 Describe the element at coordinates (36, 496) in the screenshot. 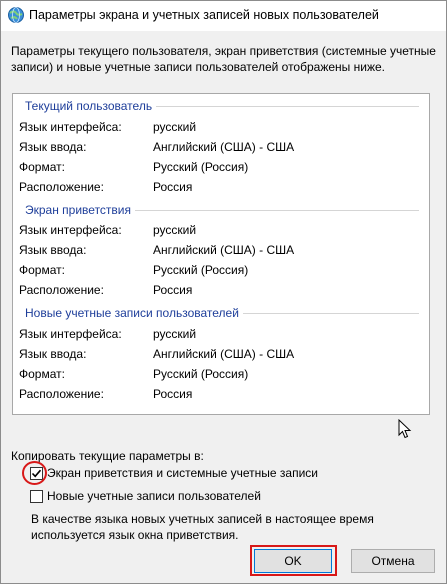

I see `new-users-checkbox` at that location.